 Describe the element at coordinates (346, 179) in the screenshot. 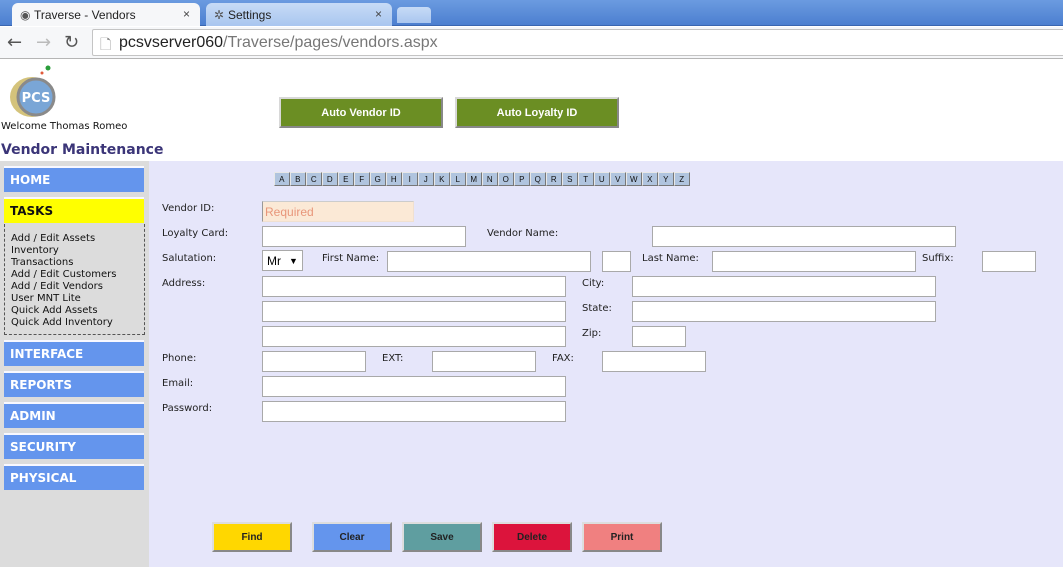

I see `alpha-filter-e: E` at that location.